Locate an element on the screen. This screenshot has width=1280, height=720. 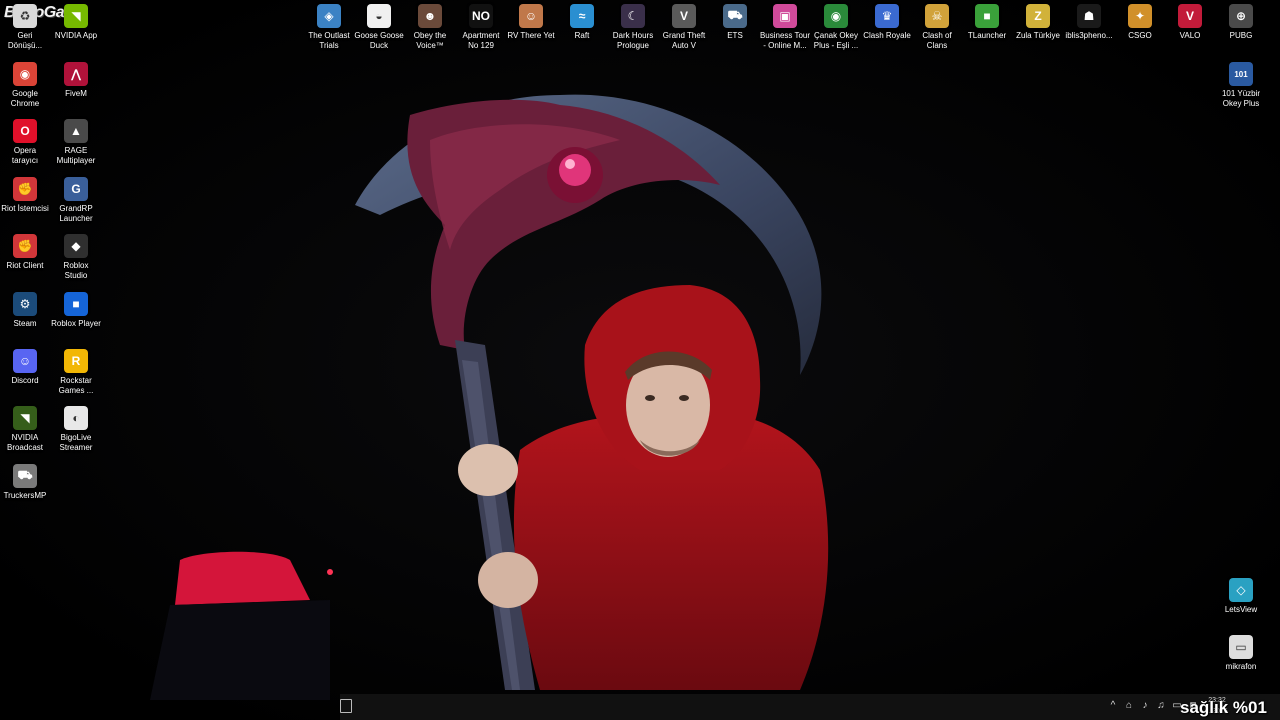
desktop-shortcut-label: Riot İstemcisi is located at coordinates (25, 208).